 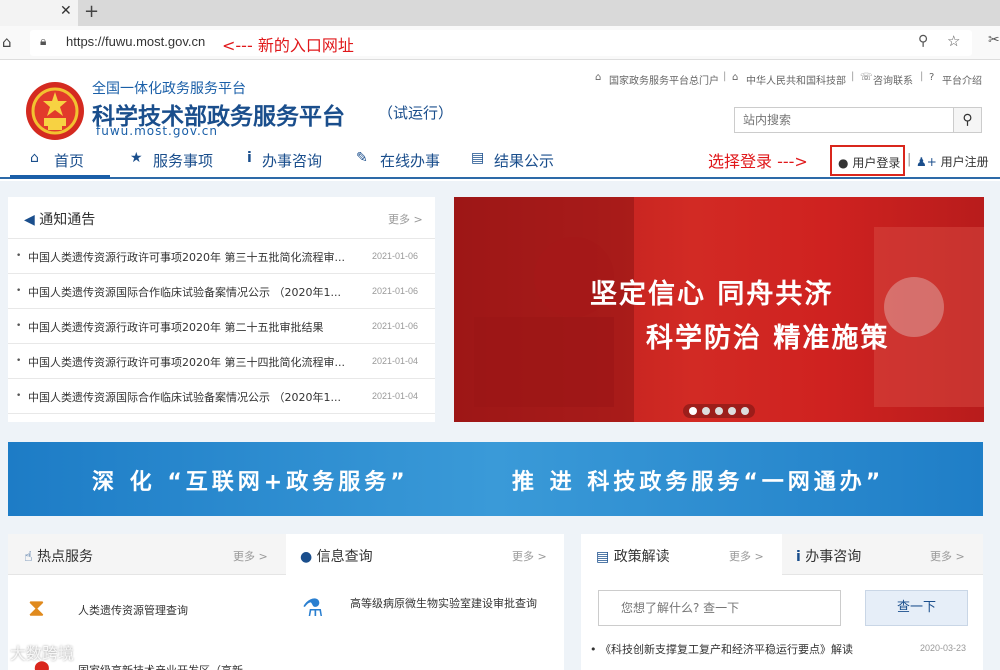 I want to click on url-text: https://fuwu.most.gov.cn, so click(x=135, y=41).